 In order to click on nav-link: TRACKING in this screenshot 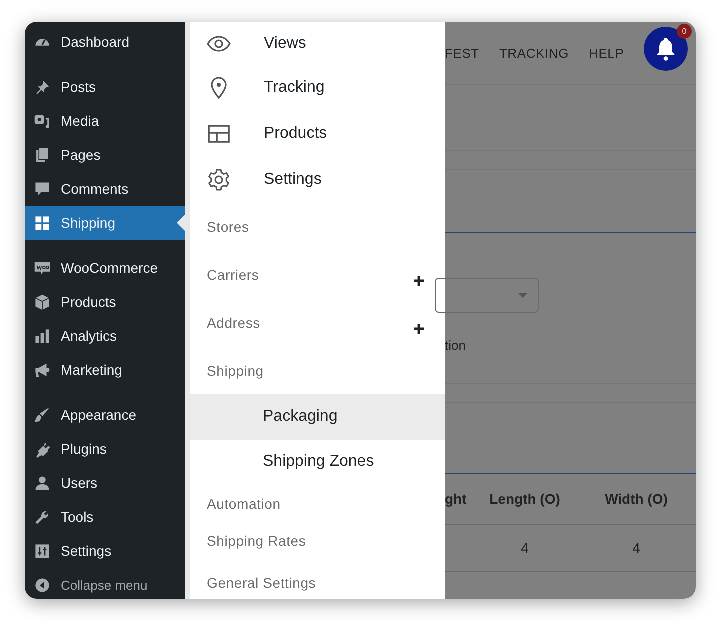, I will do `click(534, 53)`.